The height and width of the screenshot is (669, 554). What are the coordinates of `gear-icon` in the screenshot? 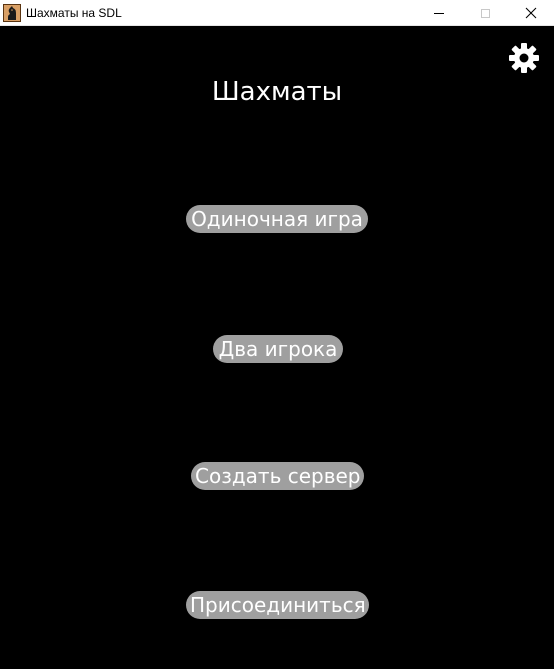 It's located at (524, 58).